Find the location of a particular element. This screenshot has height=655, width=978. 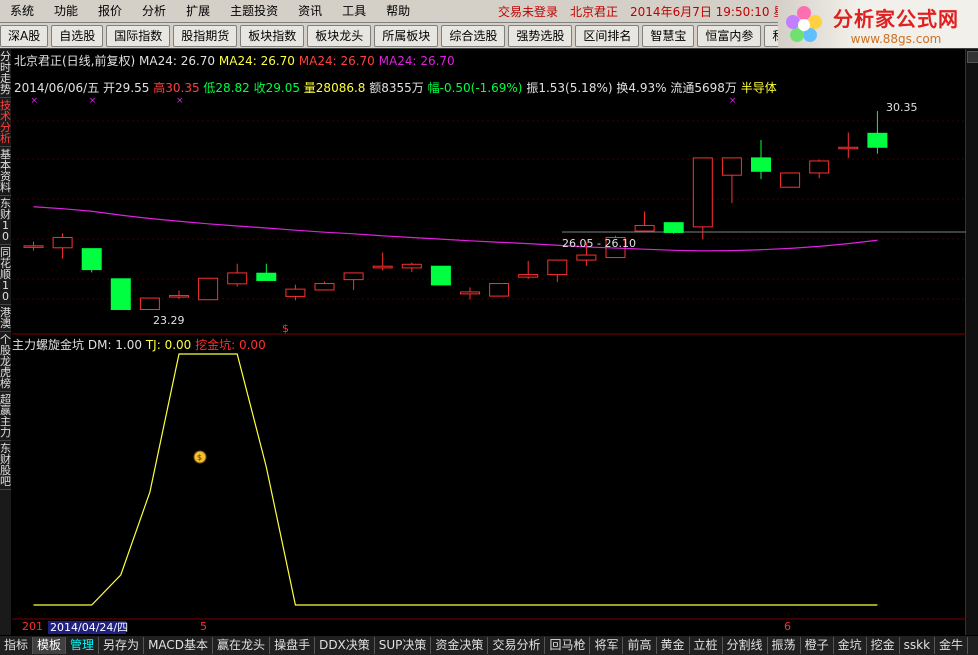

bottom-tab: MACD基本 is located at coordinates (179, 645).